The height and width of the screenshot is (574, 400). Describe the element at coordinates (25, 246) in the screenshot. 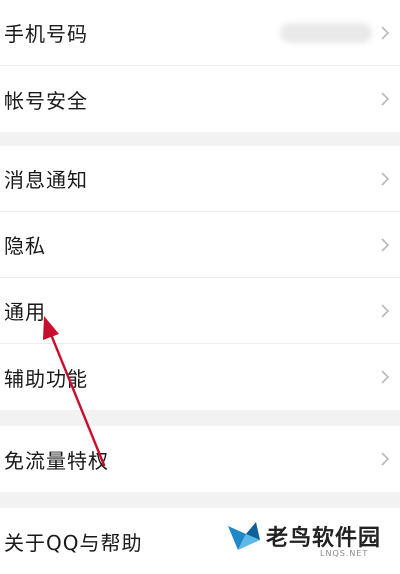

I see `settings-item-label: 隐私` at that location.